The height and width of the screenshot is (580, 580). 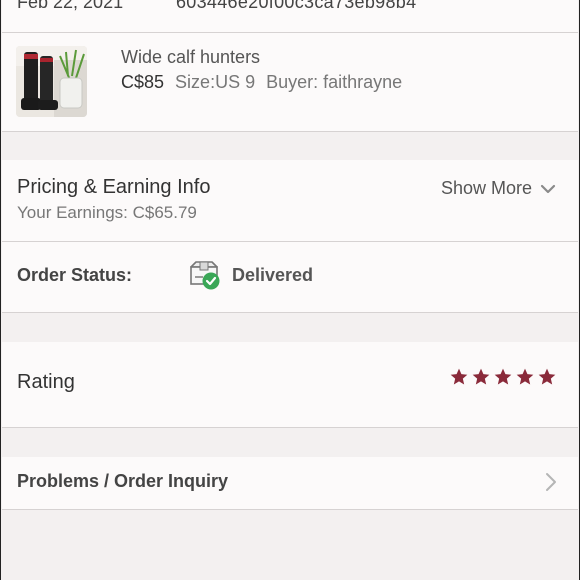 I want to click on problems-order-inquiry-row: Problems / Order Inquiry, so click(x=290, y=483).